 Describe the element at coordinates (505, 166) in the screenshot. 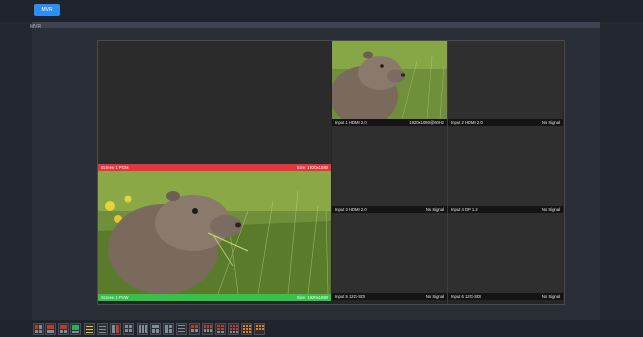

I see `input-4-view` at that location.